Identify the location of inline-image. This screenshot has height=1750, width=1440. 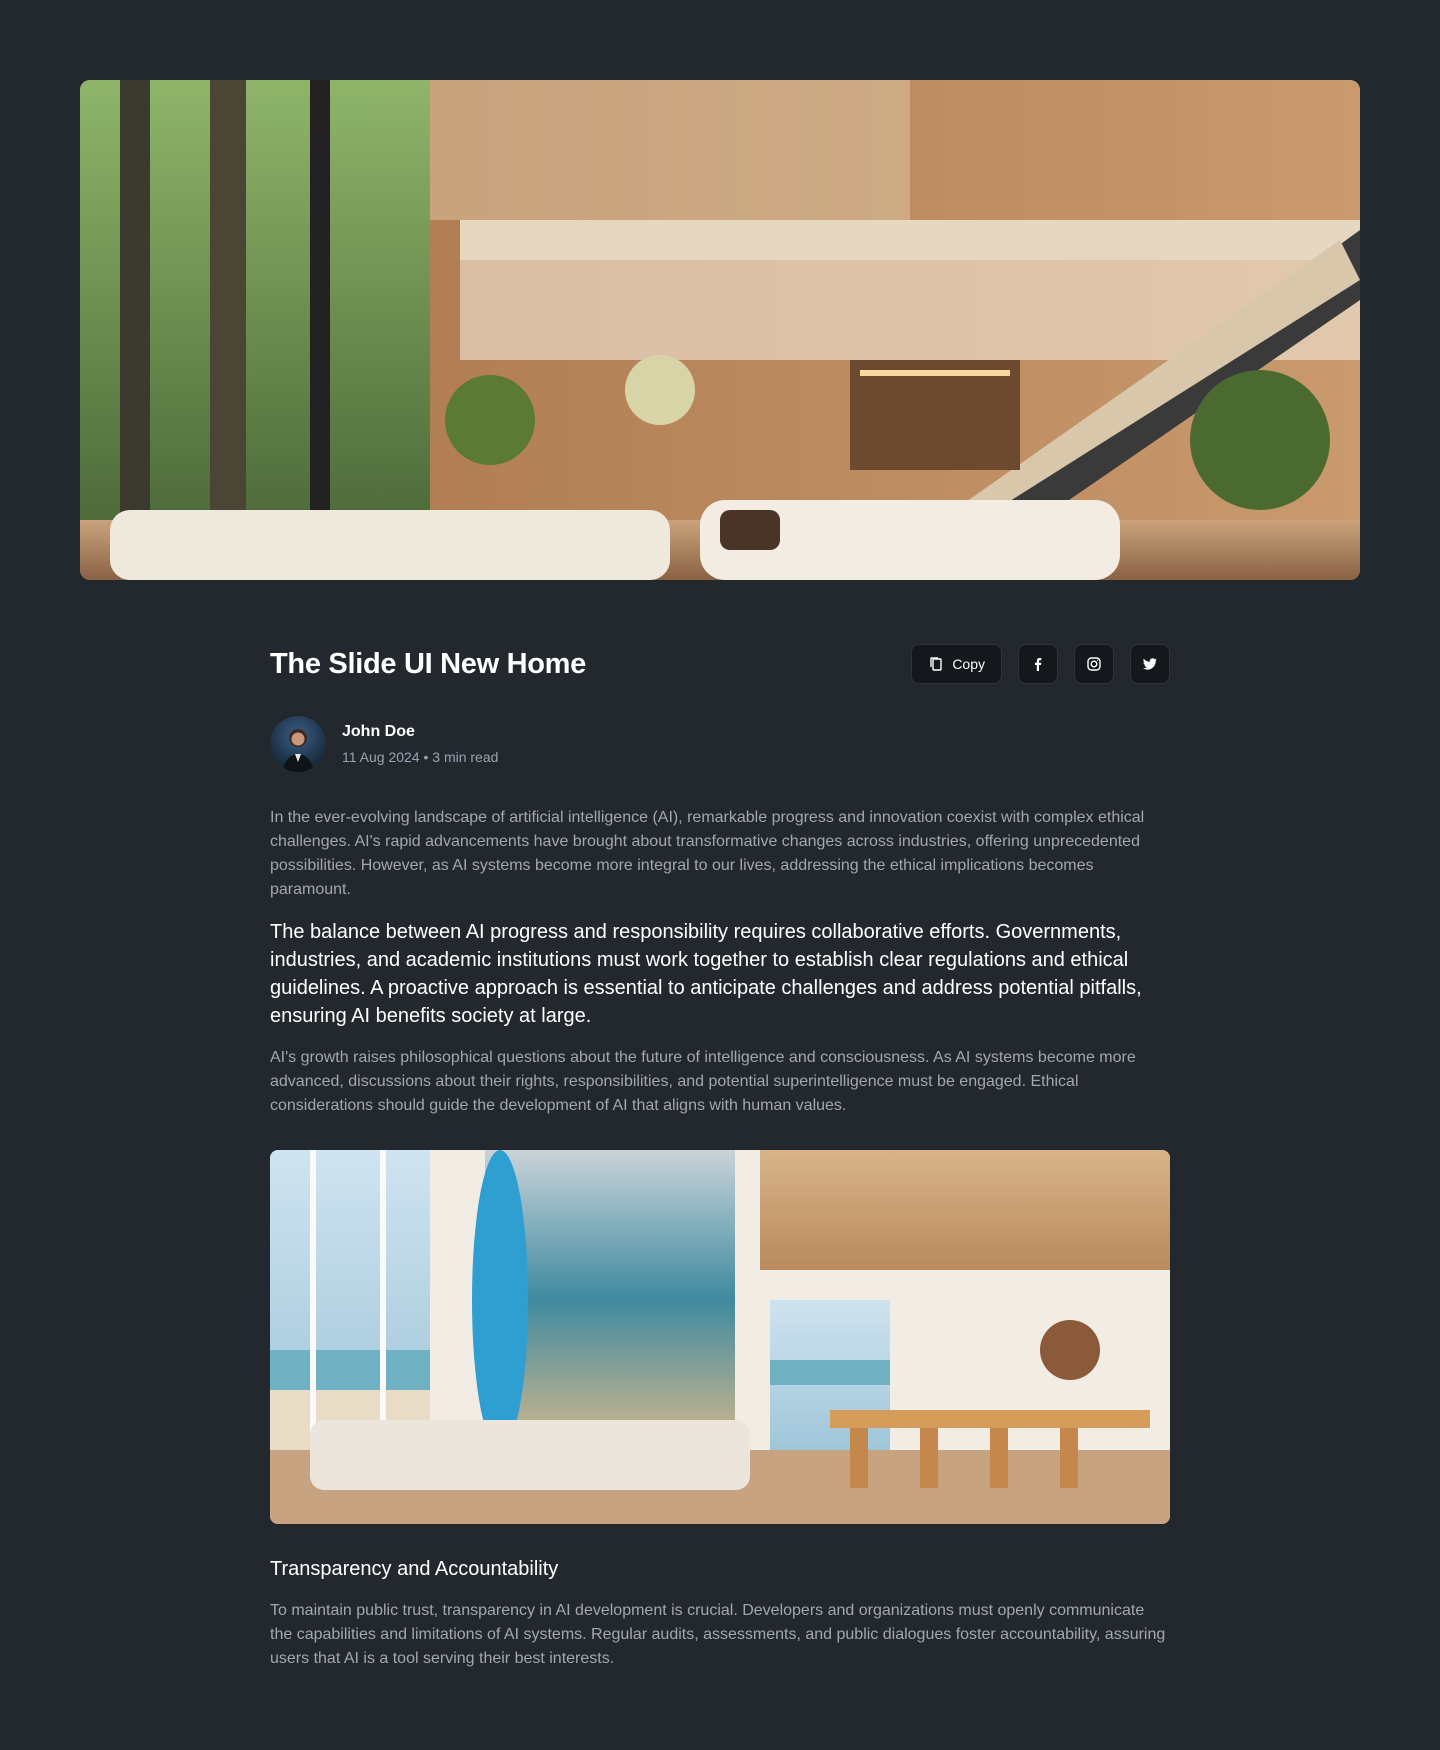
(720, 1337).